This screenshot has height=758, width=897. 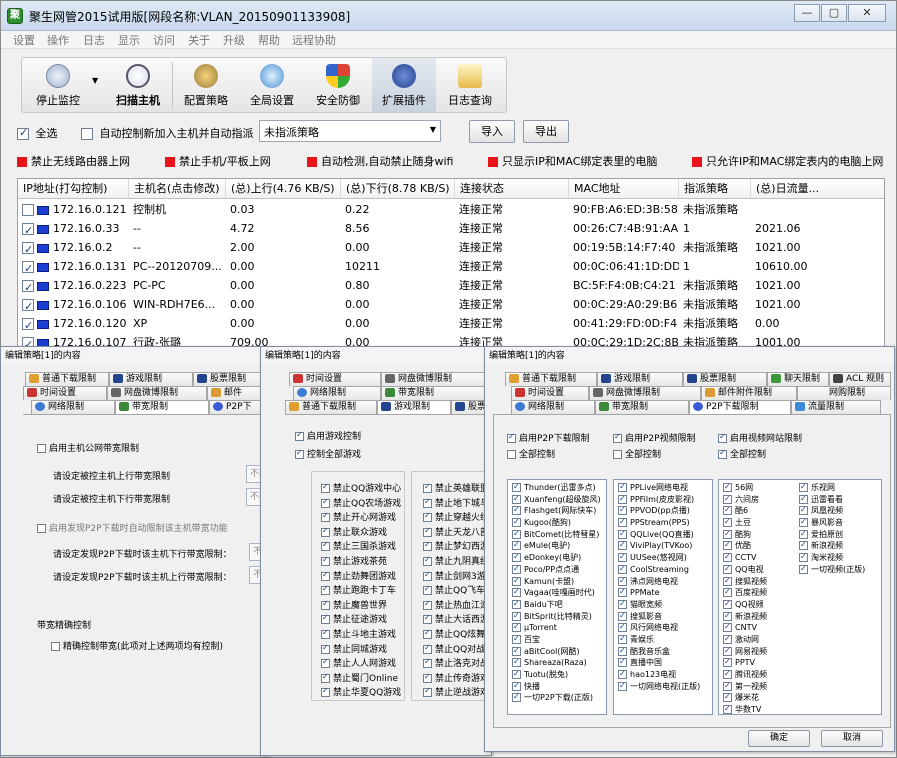 What do you see at coordinates (557, 593) in the screenshot?
I see `p2p-item: Vagaa(哇嘎画时代)` at bounding box center [557, 593].